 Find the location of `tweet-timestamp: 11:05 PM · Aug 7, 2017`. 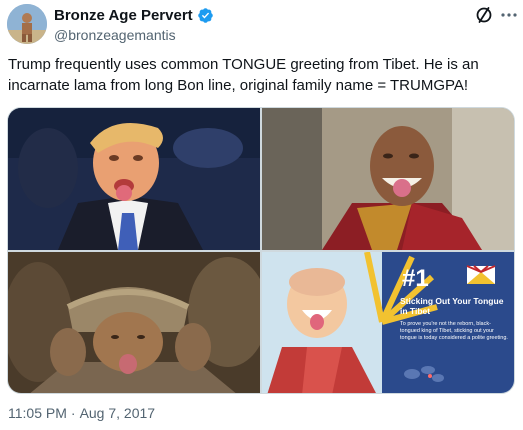

tweet-timestamp: 11:05 PM · Aug 7, 2017 is located at coordinates (81, 413).